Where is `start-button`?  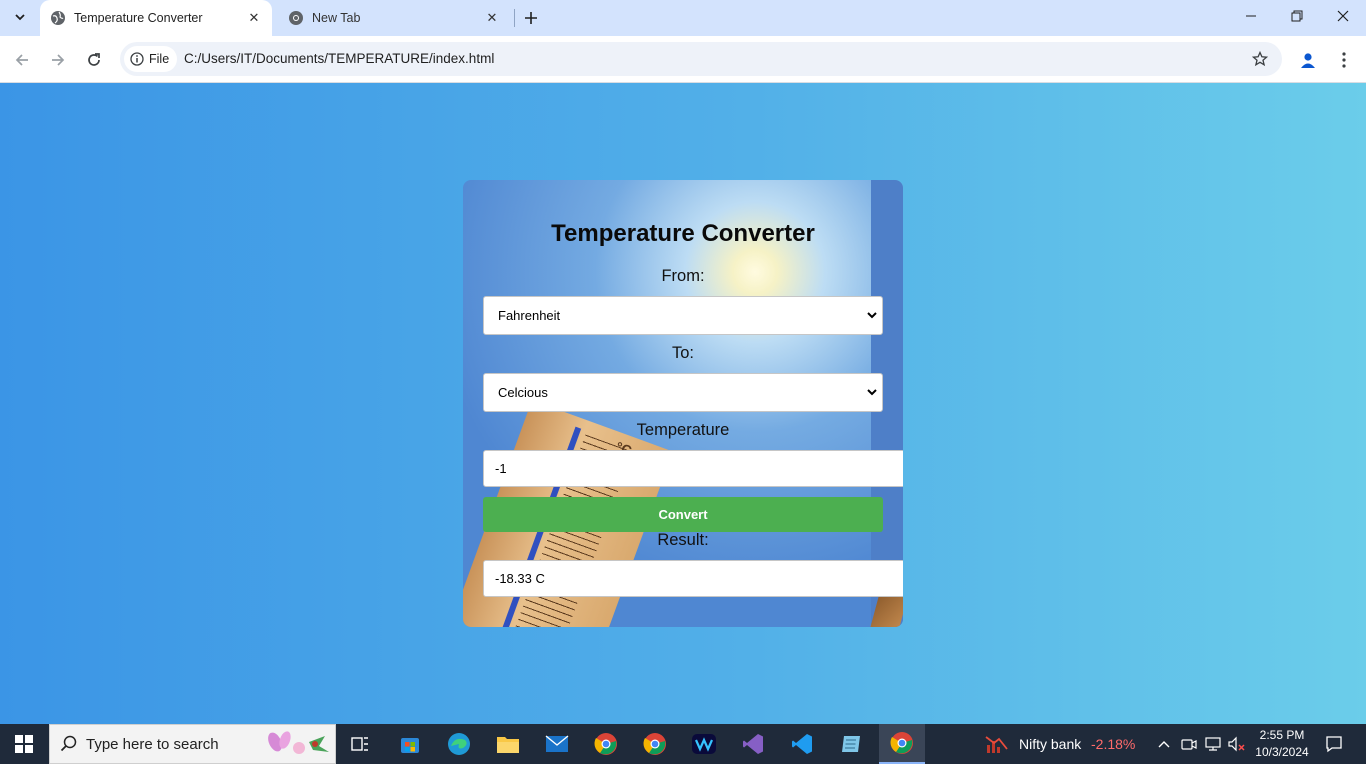
start-button is located at coordinates (24, 744).